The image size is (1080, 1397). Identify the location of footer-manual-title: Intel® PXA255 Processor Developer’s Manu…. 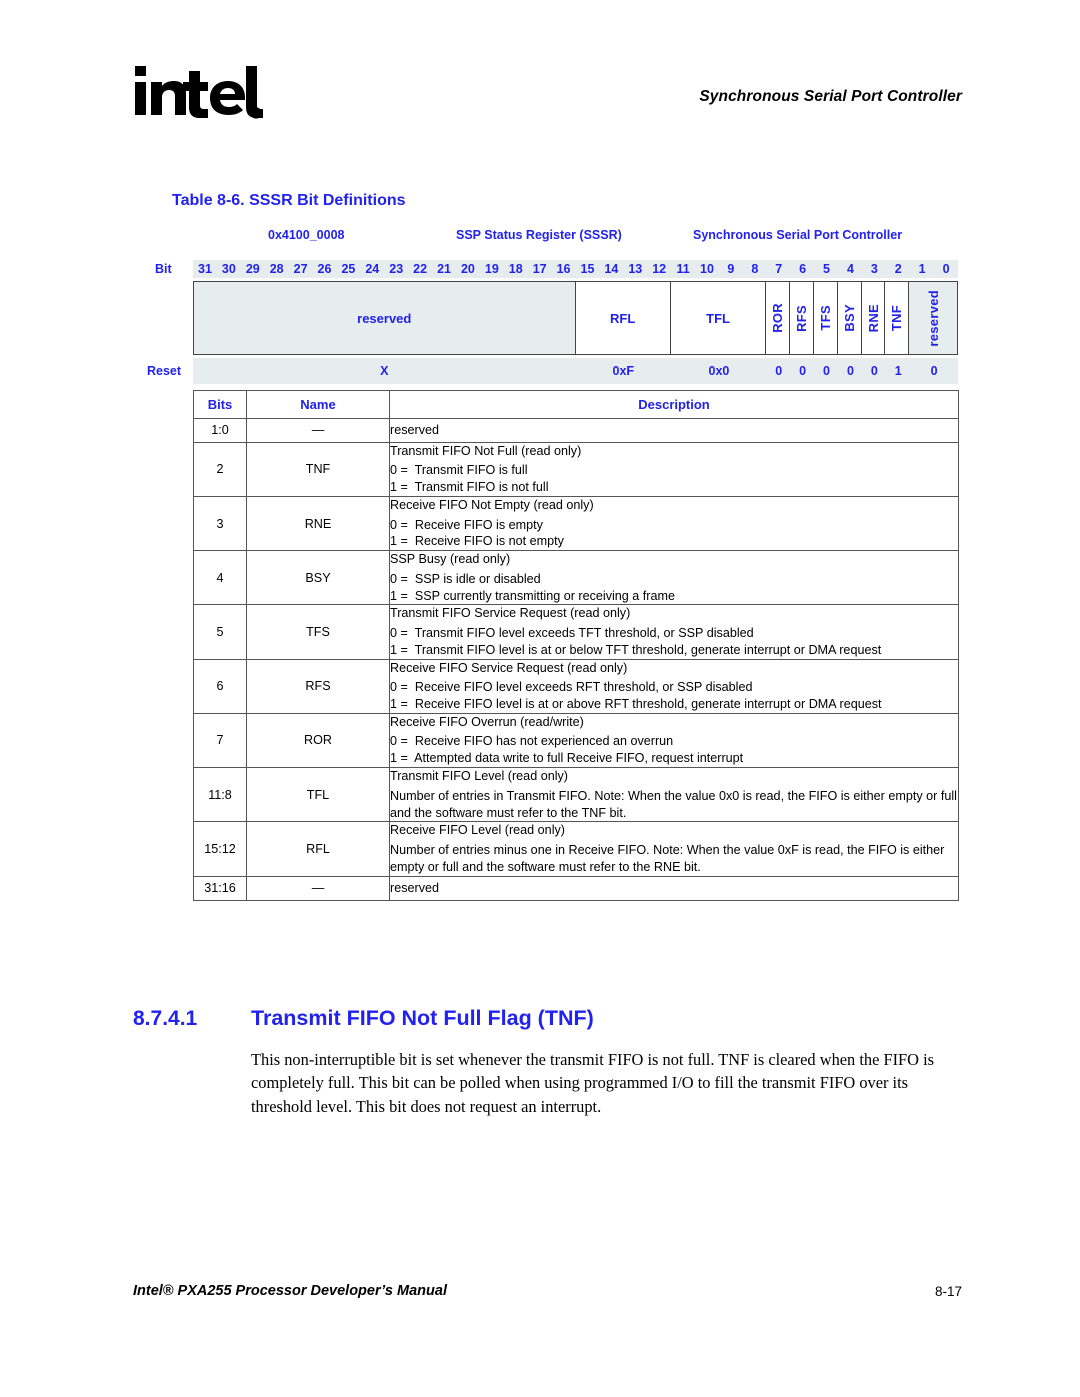
(290, 1291).